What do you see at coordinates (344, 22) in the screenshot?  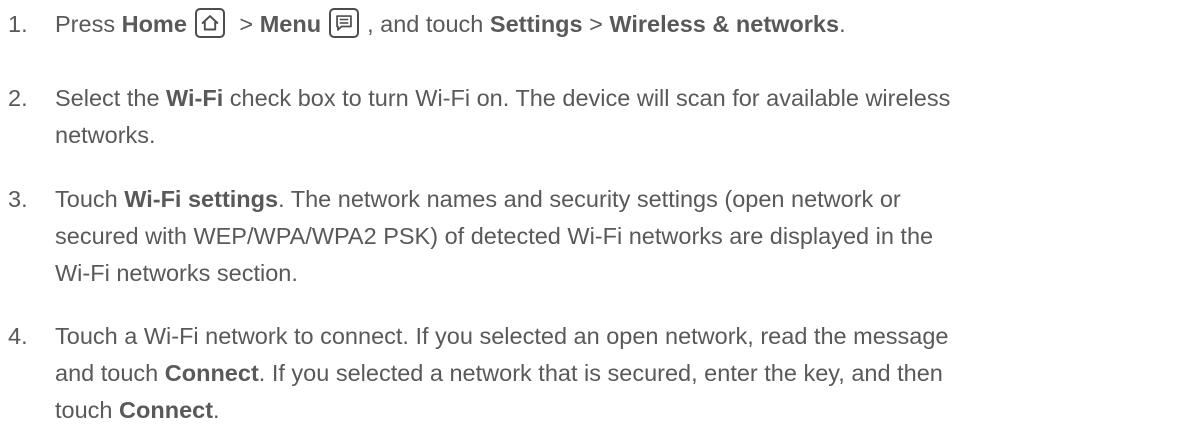 I see `menu-icon` at bounding box center [344, 22].